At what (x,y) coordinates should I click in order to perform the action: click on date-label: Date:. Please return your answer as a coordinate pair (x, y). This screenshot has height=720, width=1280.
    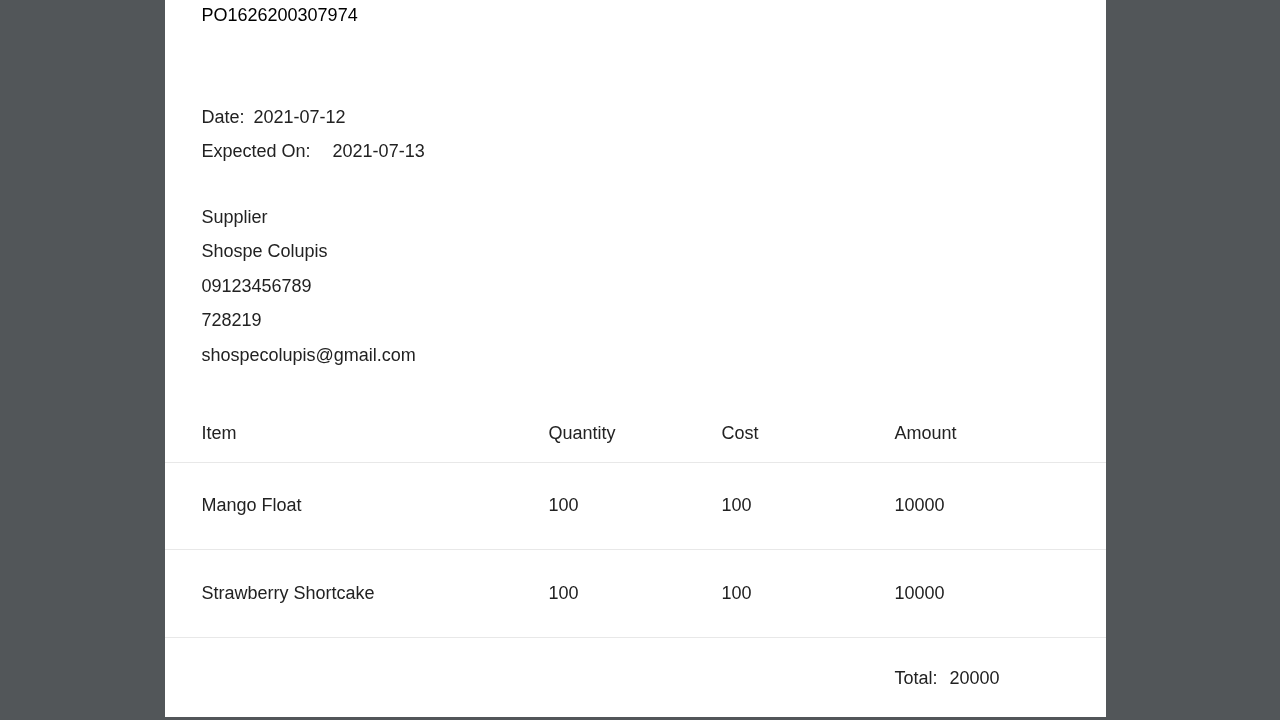
    Looking at the image, I should click on (223, 117).